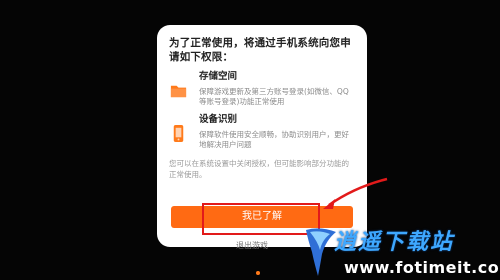  Describe the element at coordinates (252, 245) in the screenshot. I see `exit-game-link: 退出游戏` at that location.